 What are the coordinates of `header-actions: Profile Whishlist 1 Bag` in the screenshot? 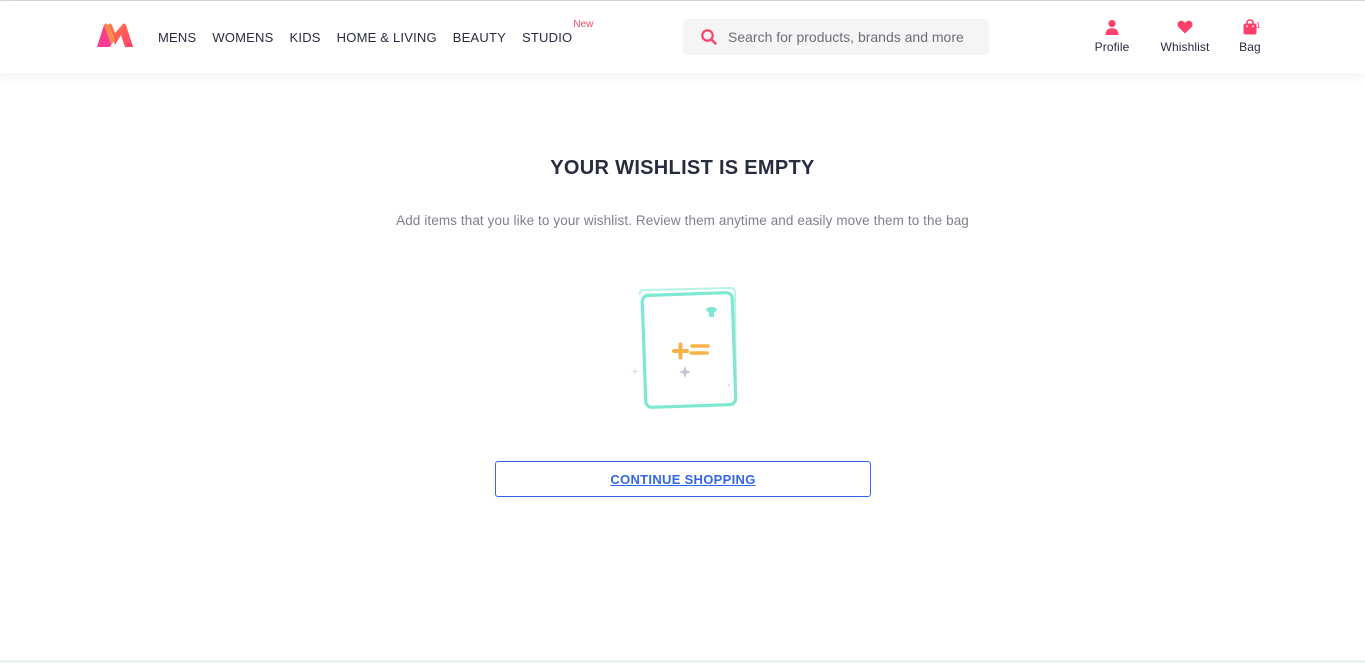 It's located at (682, 39).